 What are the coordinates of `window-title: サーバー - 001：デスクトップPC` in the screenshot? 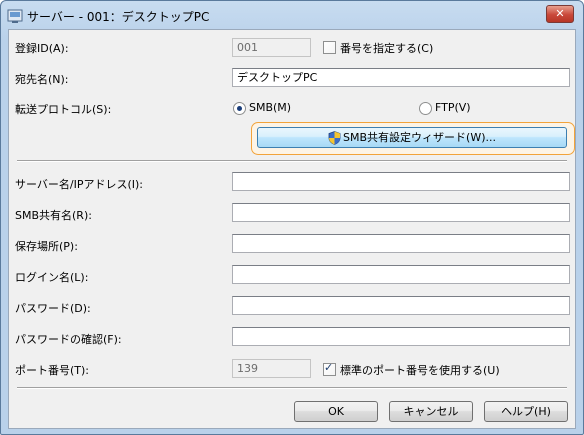 It's located at (118, 17).